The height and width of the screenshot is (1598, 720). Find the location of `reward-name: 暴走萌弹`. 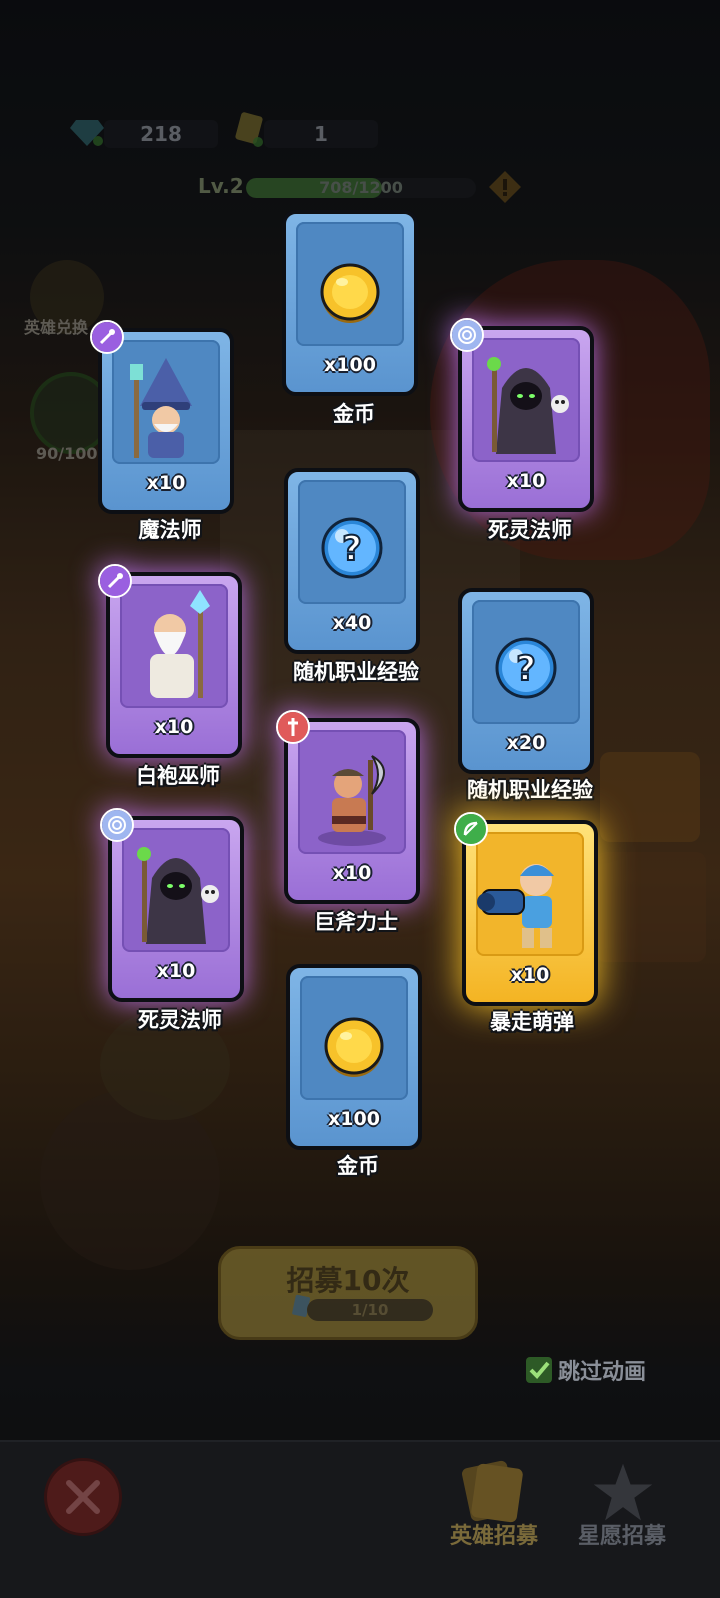

reward-name: 暴走萌弹 is located at coordinates (532, 1022).